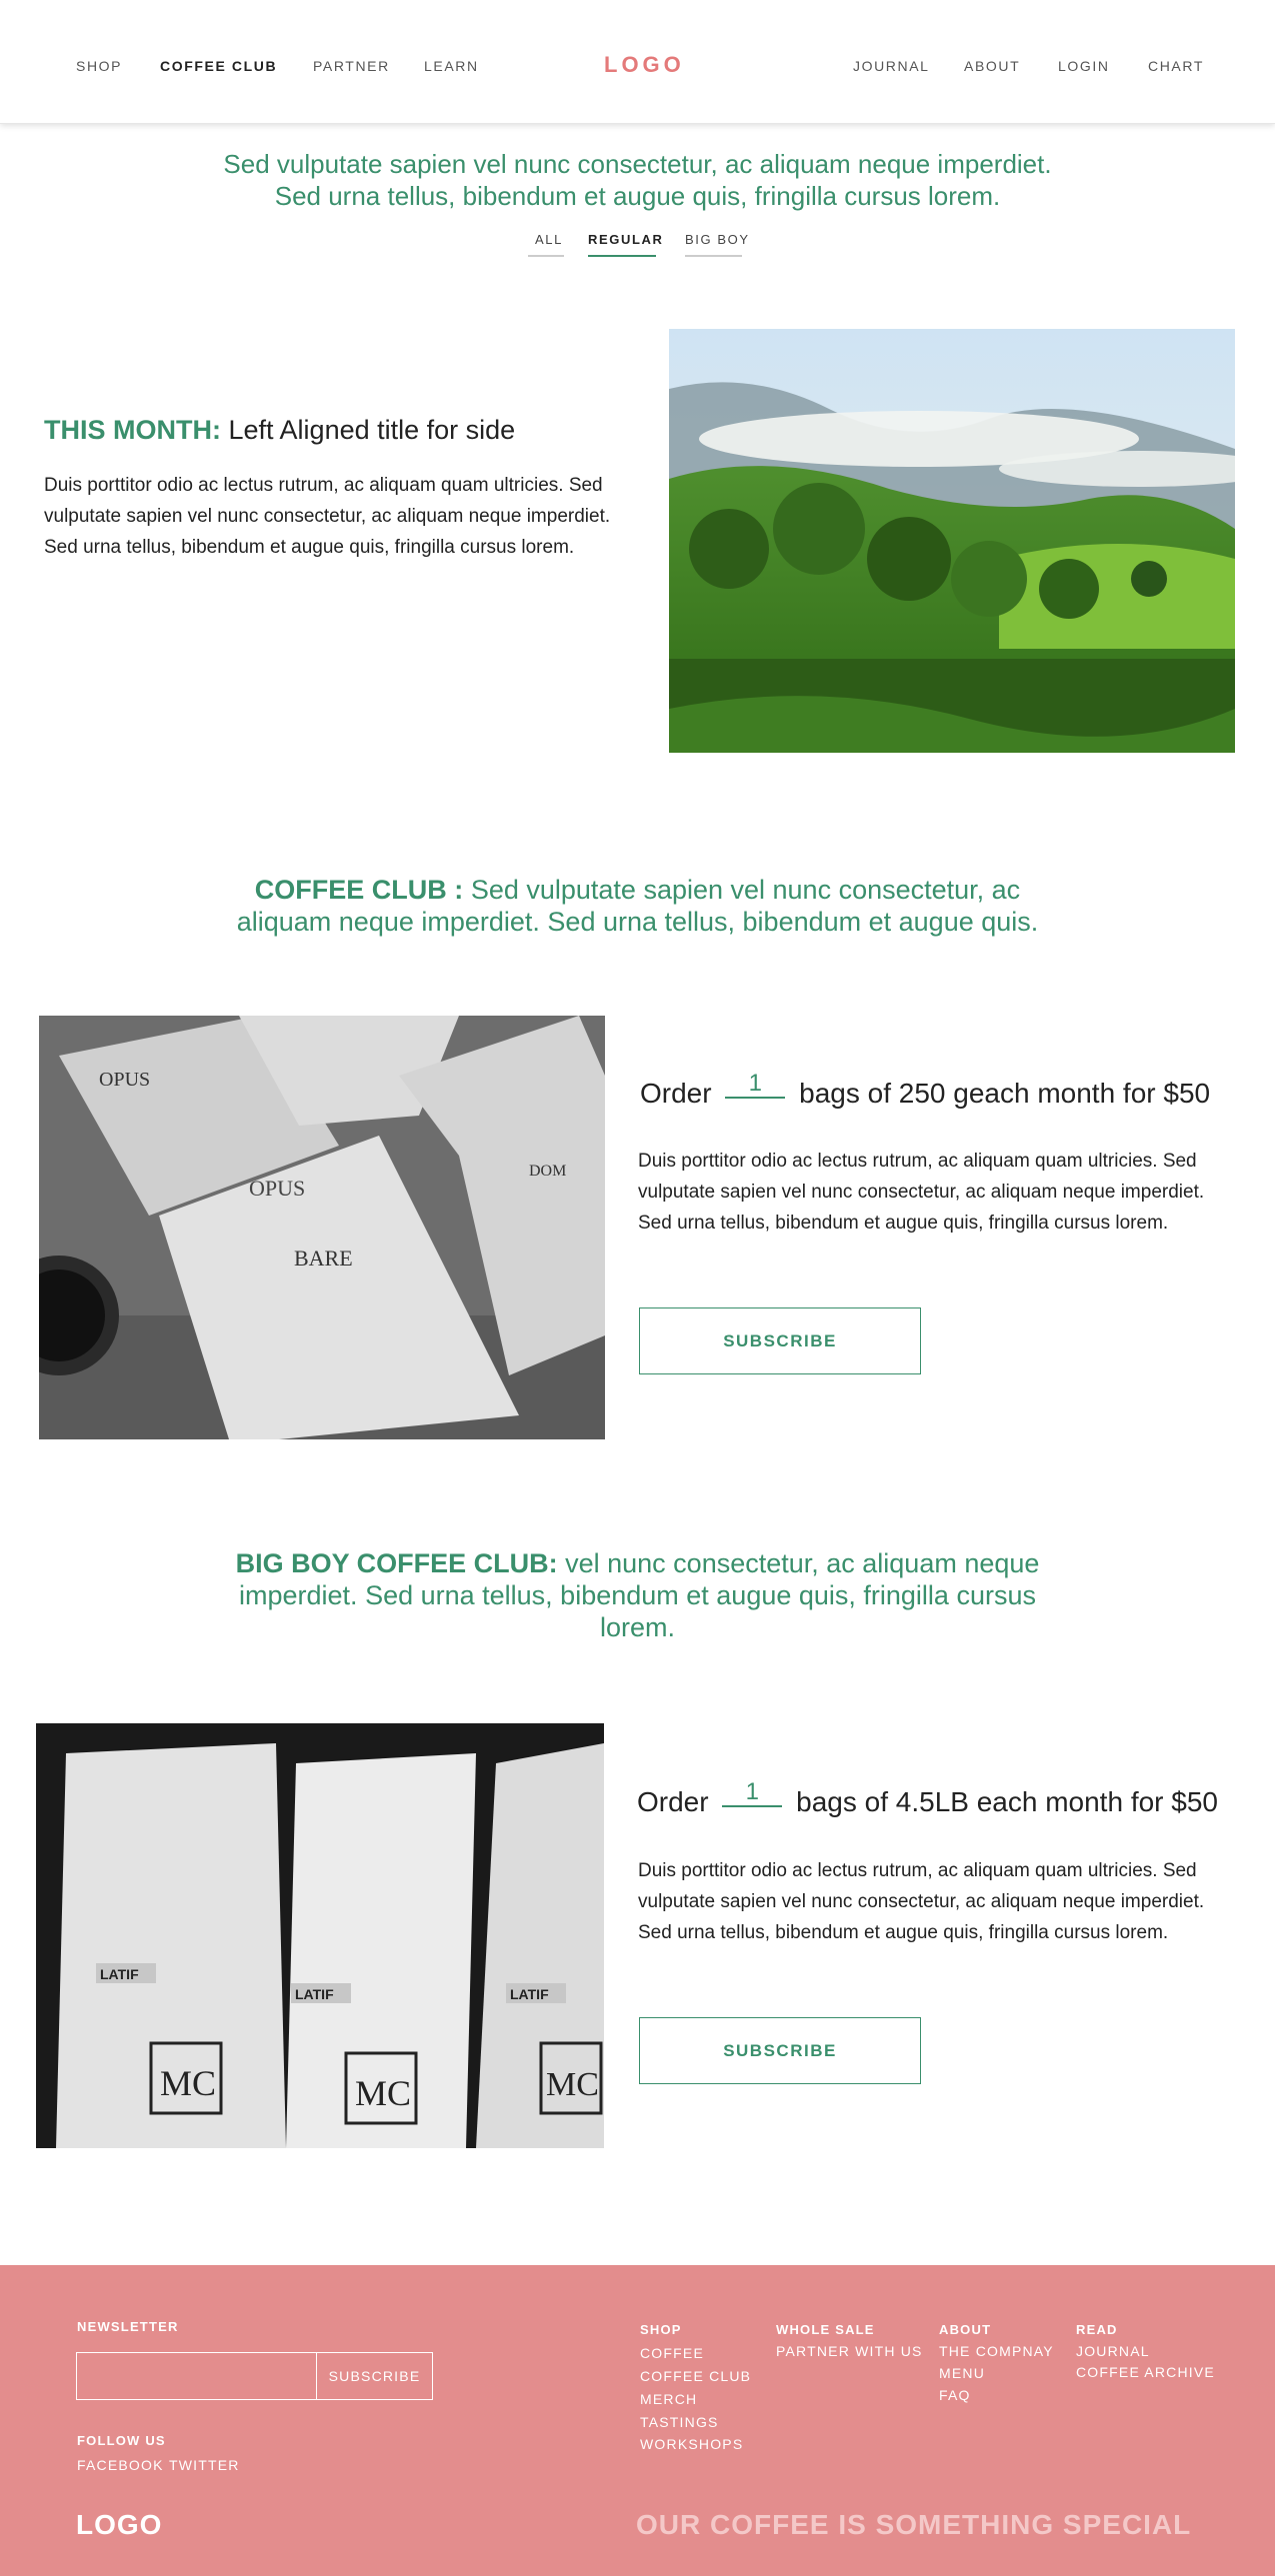 Image resolution: width=1275 pixels, height=2576 pixels. Describe the element at coordinates (691, 2444) in the screenshot. I see `footer-link-workshops: WORKSHOPS` at that location.